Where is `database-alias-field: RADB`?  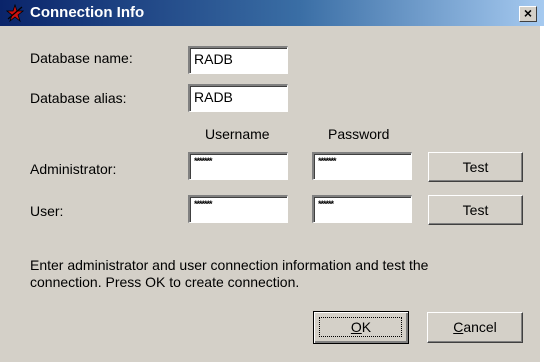
database-alias-field: RADB is located at coordinates (238, 98).